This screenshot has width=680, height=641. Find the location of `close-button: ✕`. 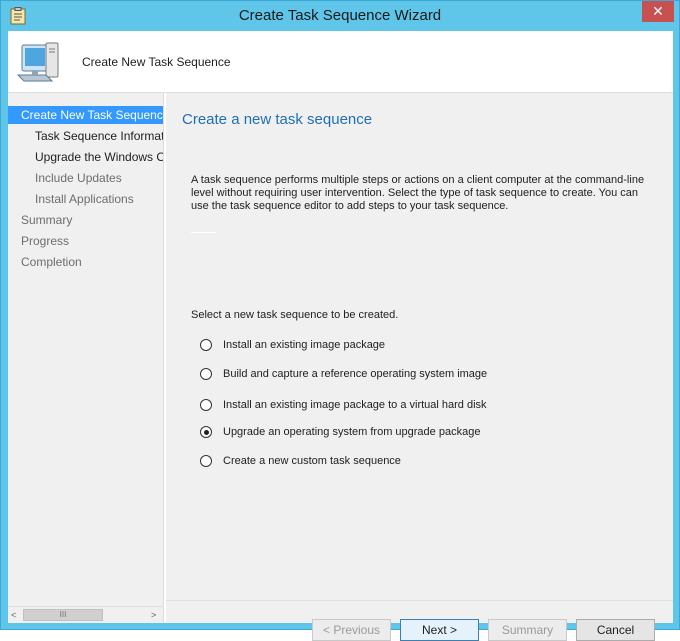

close-button: ✕ is located at coordinates (658, 11).